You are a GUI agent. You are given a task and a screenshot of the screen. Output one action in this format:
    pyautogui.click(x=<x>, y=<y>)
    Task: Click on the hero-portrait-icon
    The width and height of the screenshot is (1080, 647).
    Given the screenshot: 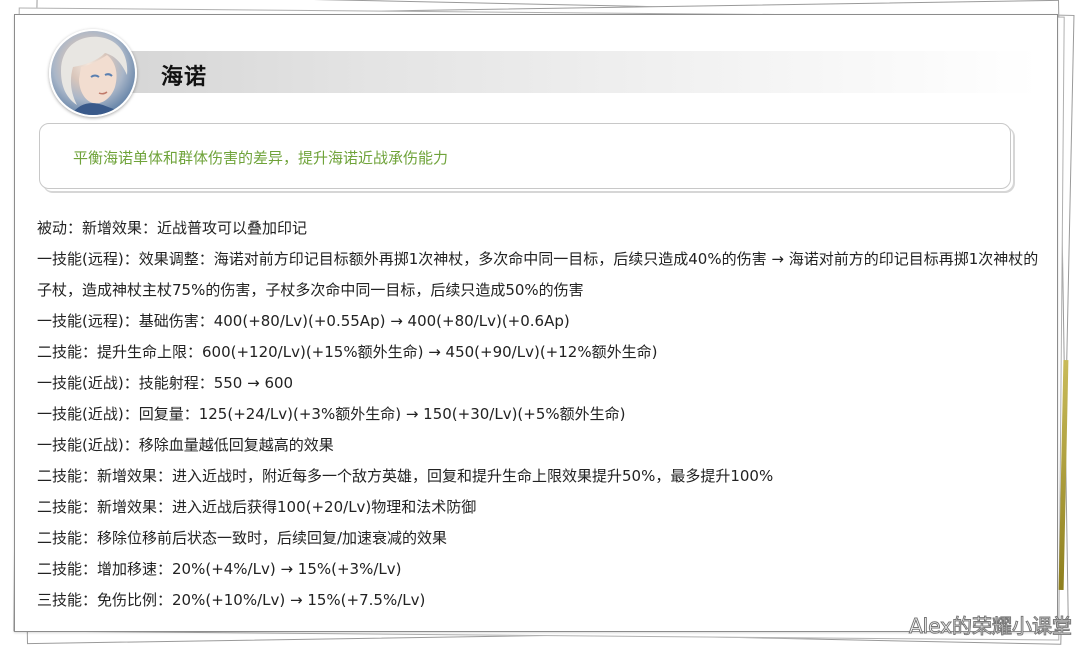 What is the action you would take?
    pyautogui.click(x=93, y=73)
    